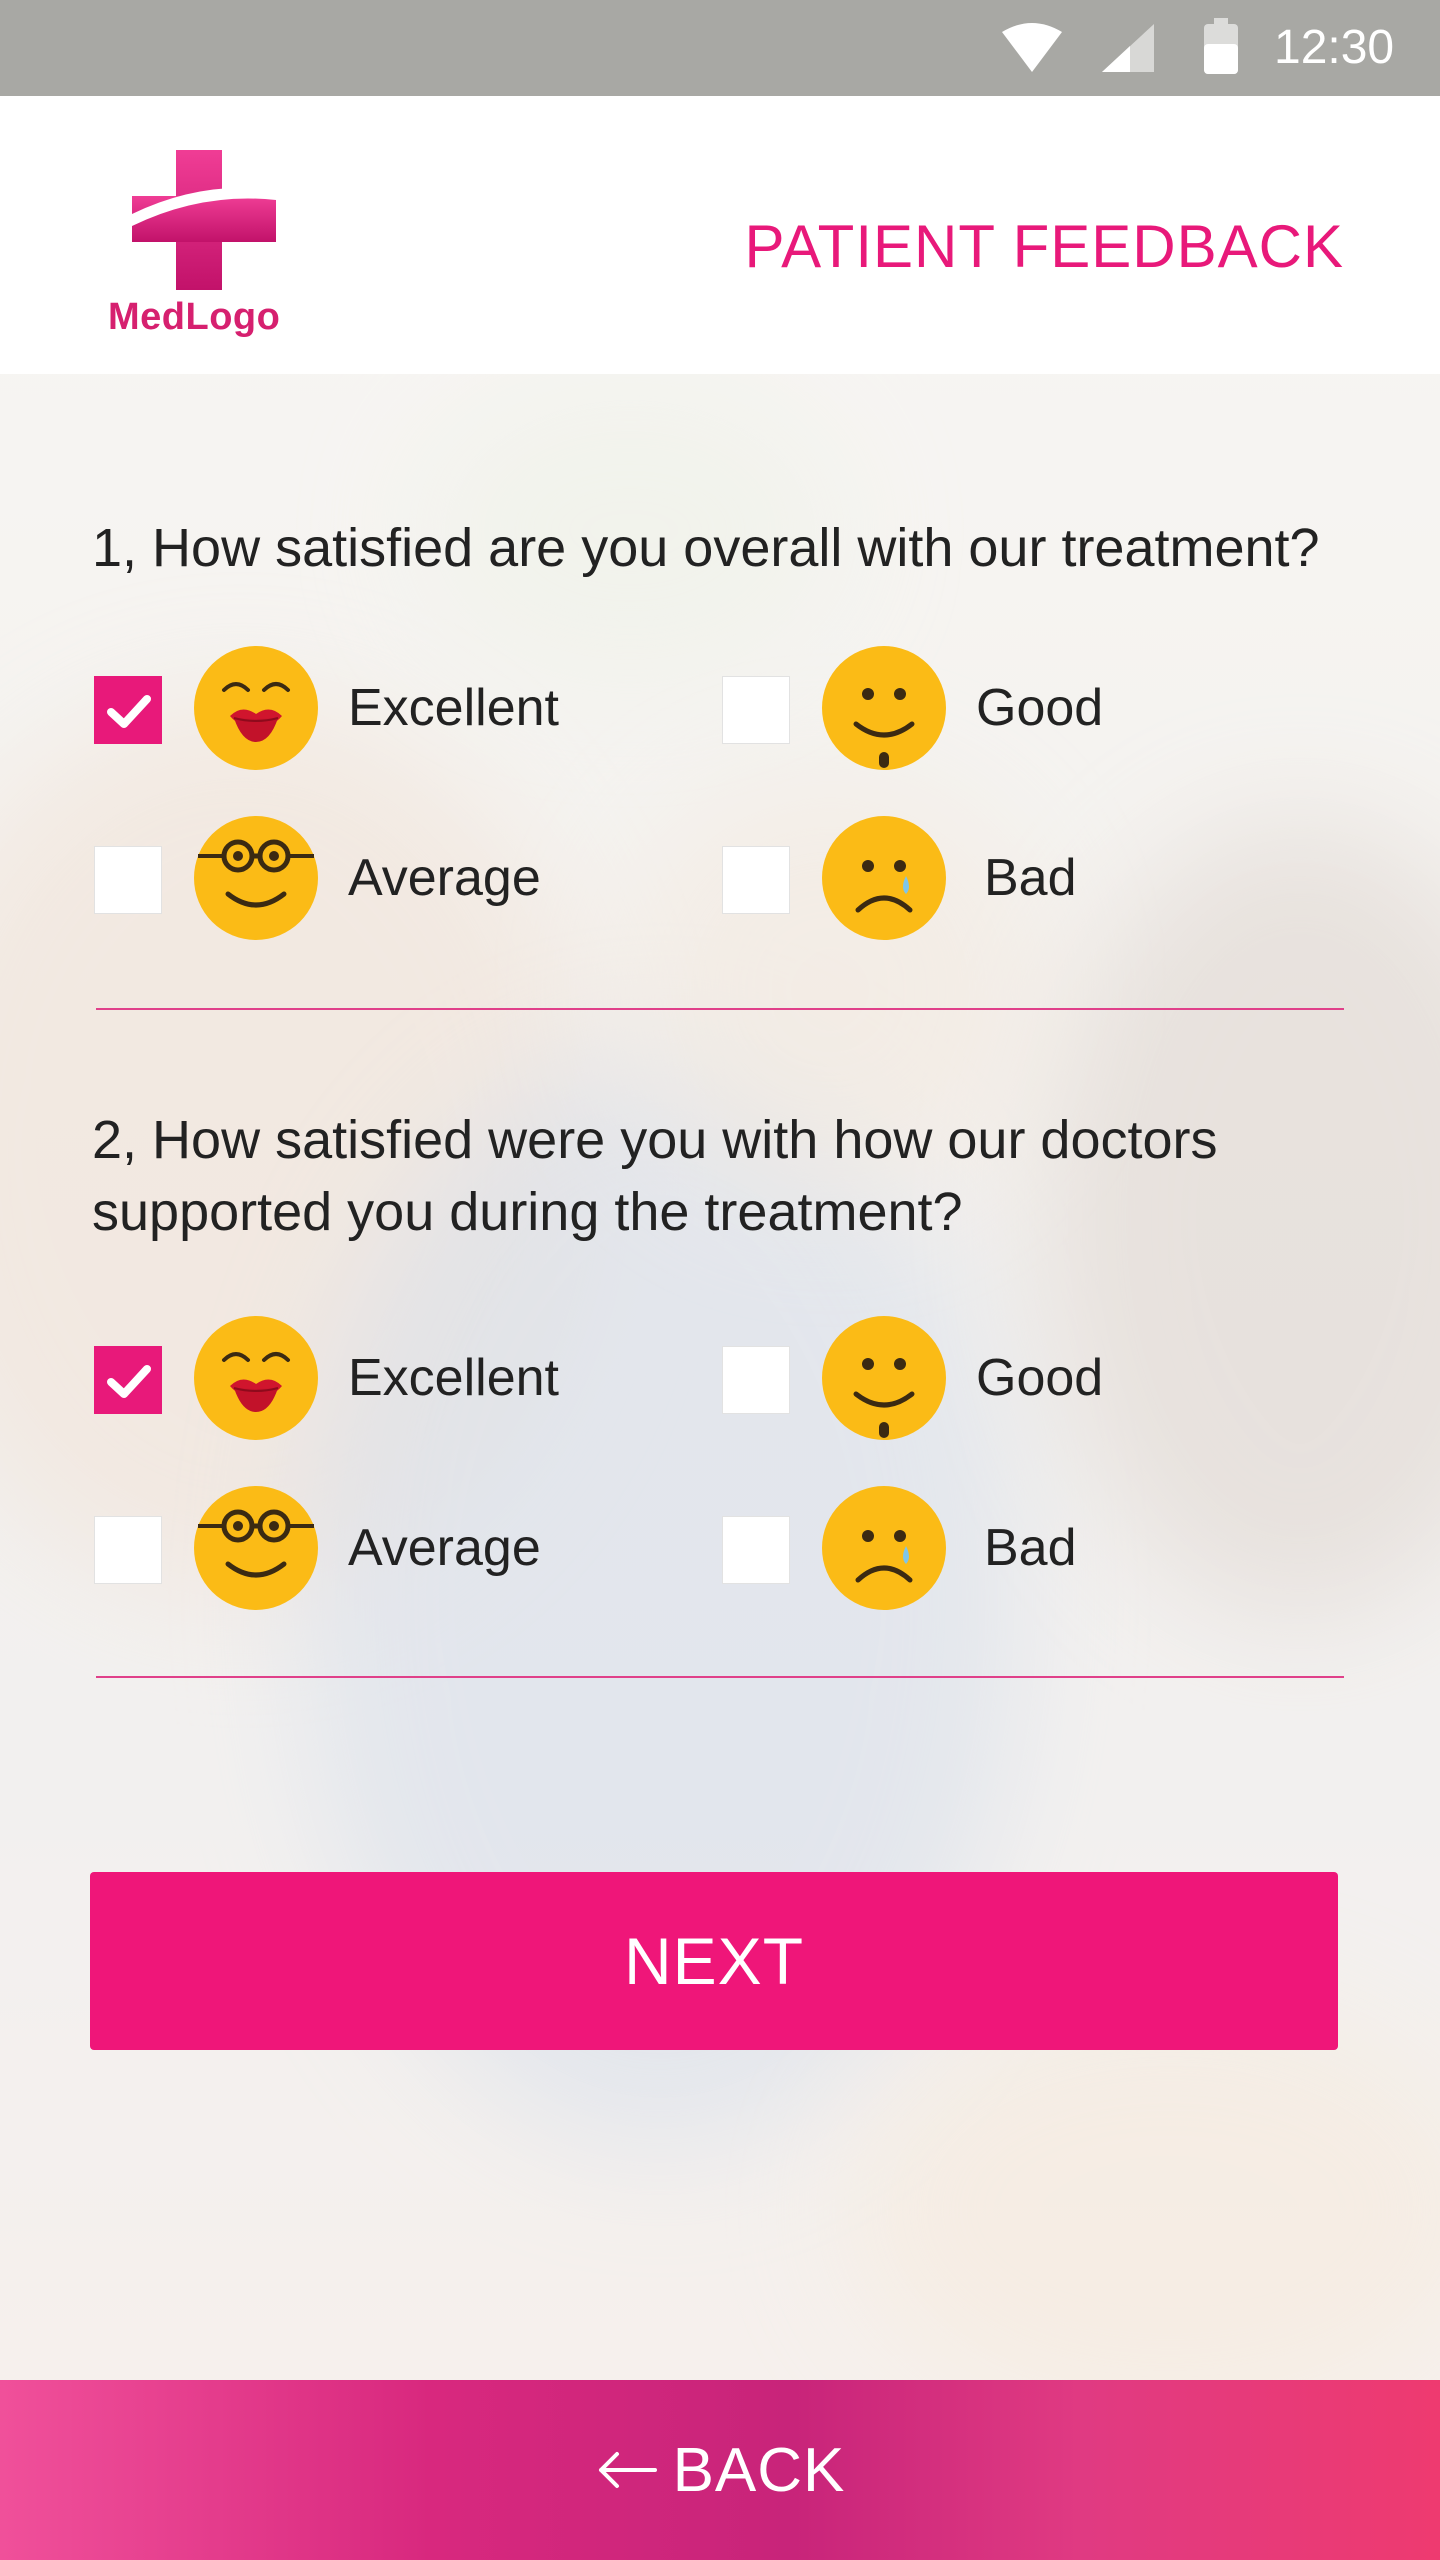  Describe the element at coordinates (720, 48) in the screenshot. I see `status-bar: 12:30` at that location.